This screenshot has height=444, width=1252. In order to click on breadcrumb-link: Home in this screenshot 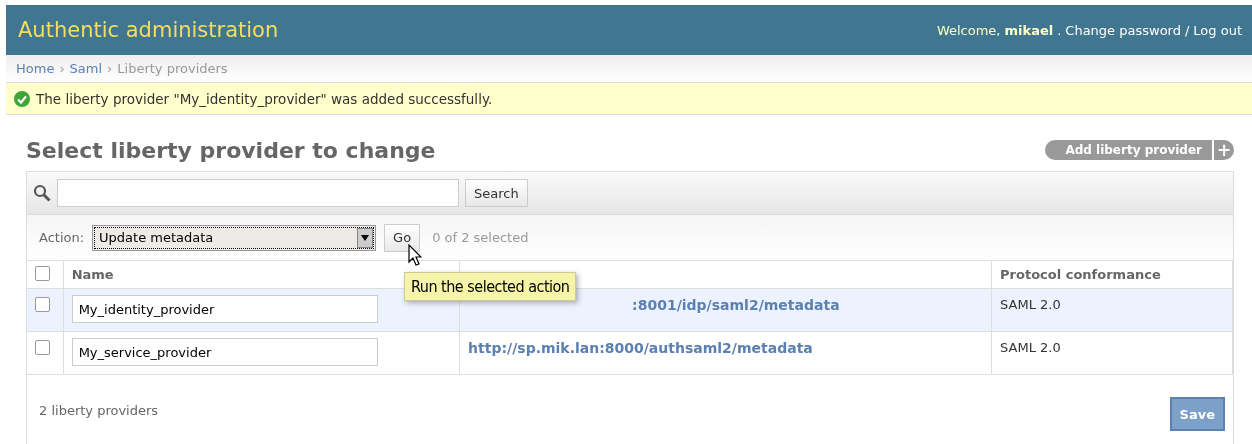, I will do `click(35, 68)`.